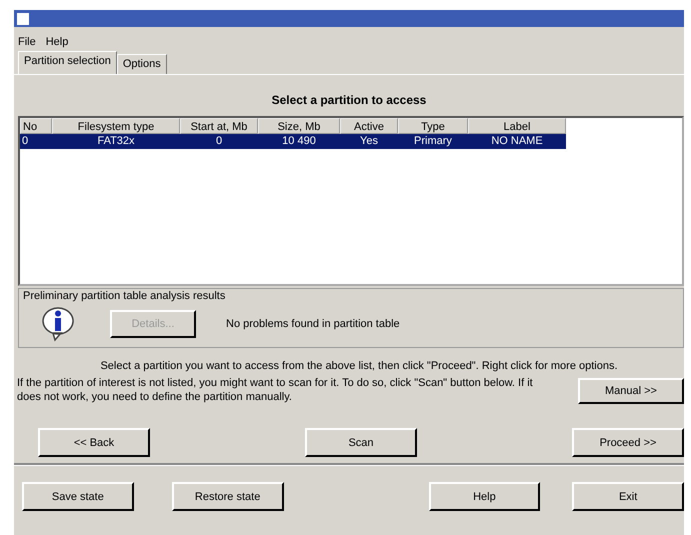 The width and height of the screenshot is (691, 535). What do you see at coordinates (369, 126) in the screenshot?
I see `column-header: Active` at bounding box center [369, 126].